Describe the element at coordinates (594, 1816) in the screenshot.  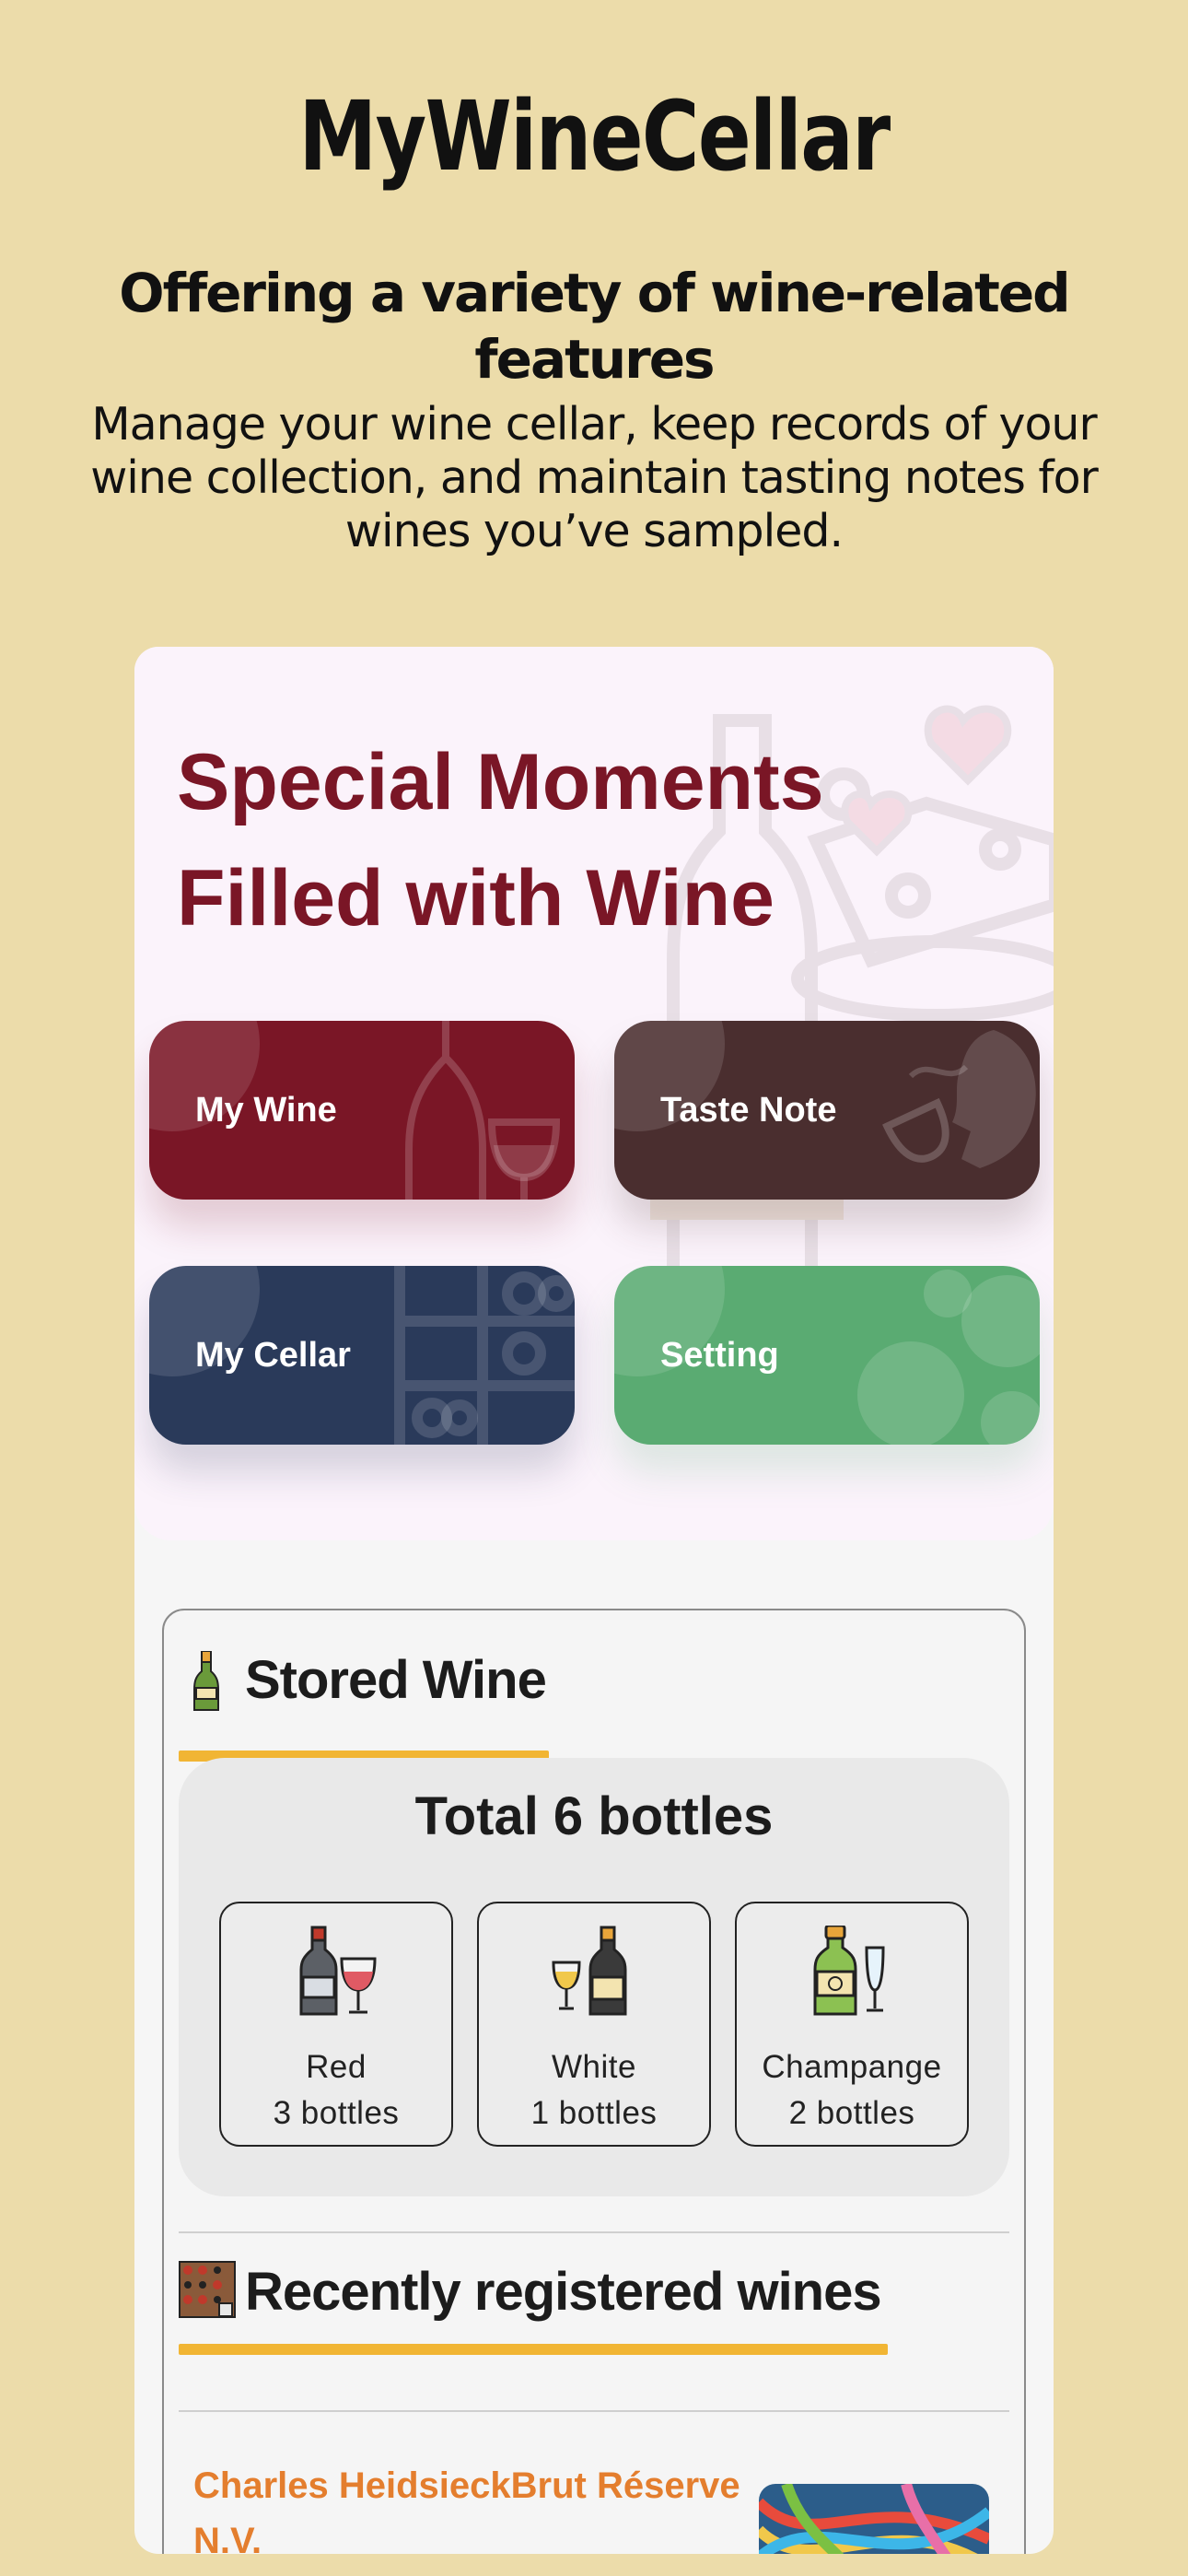
I see `total-bottles: Total 6 bottles` at that location.